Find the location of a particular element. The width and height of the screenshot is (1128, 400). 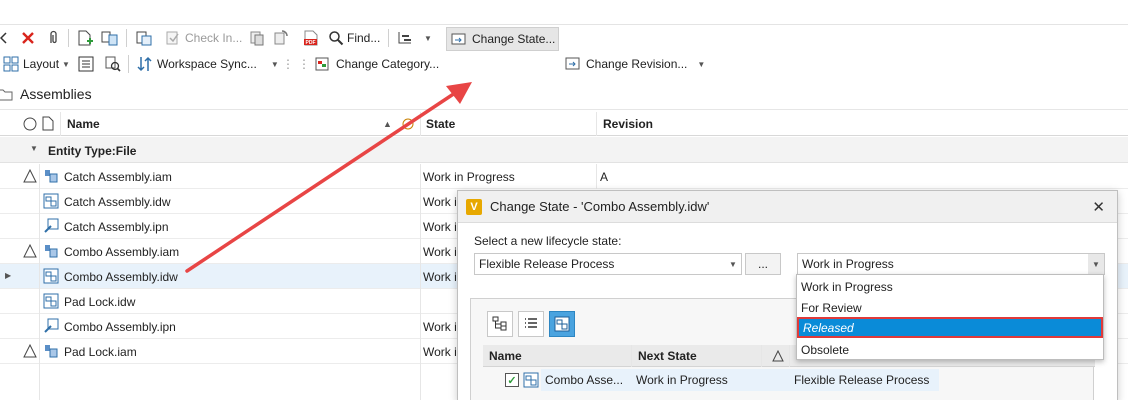

revision-column-header: Revision is located at coordinates (628, 124).